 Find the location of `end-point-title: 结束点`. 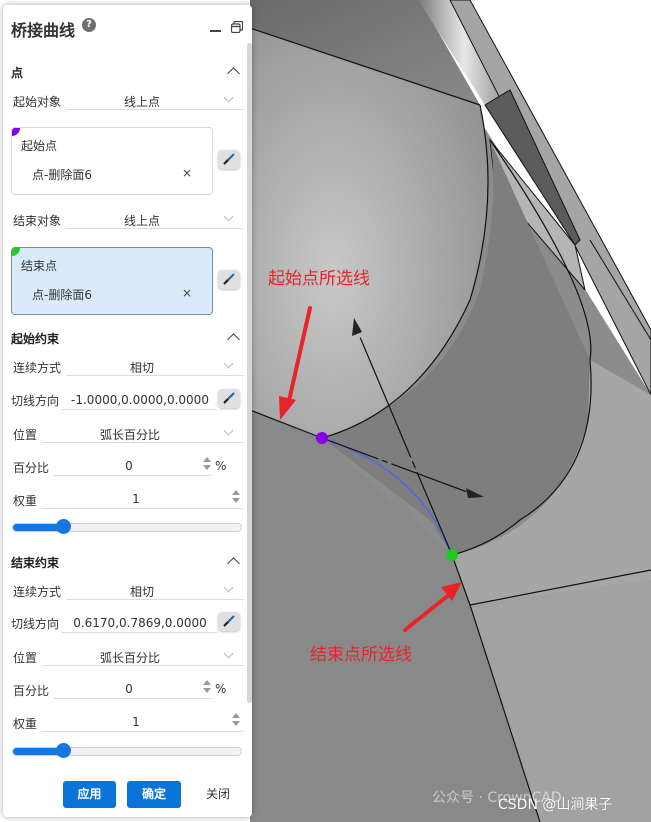

end-point-title: 结束点 is located at coordinates (39, 266).